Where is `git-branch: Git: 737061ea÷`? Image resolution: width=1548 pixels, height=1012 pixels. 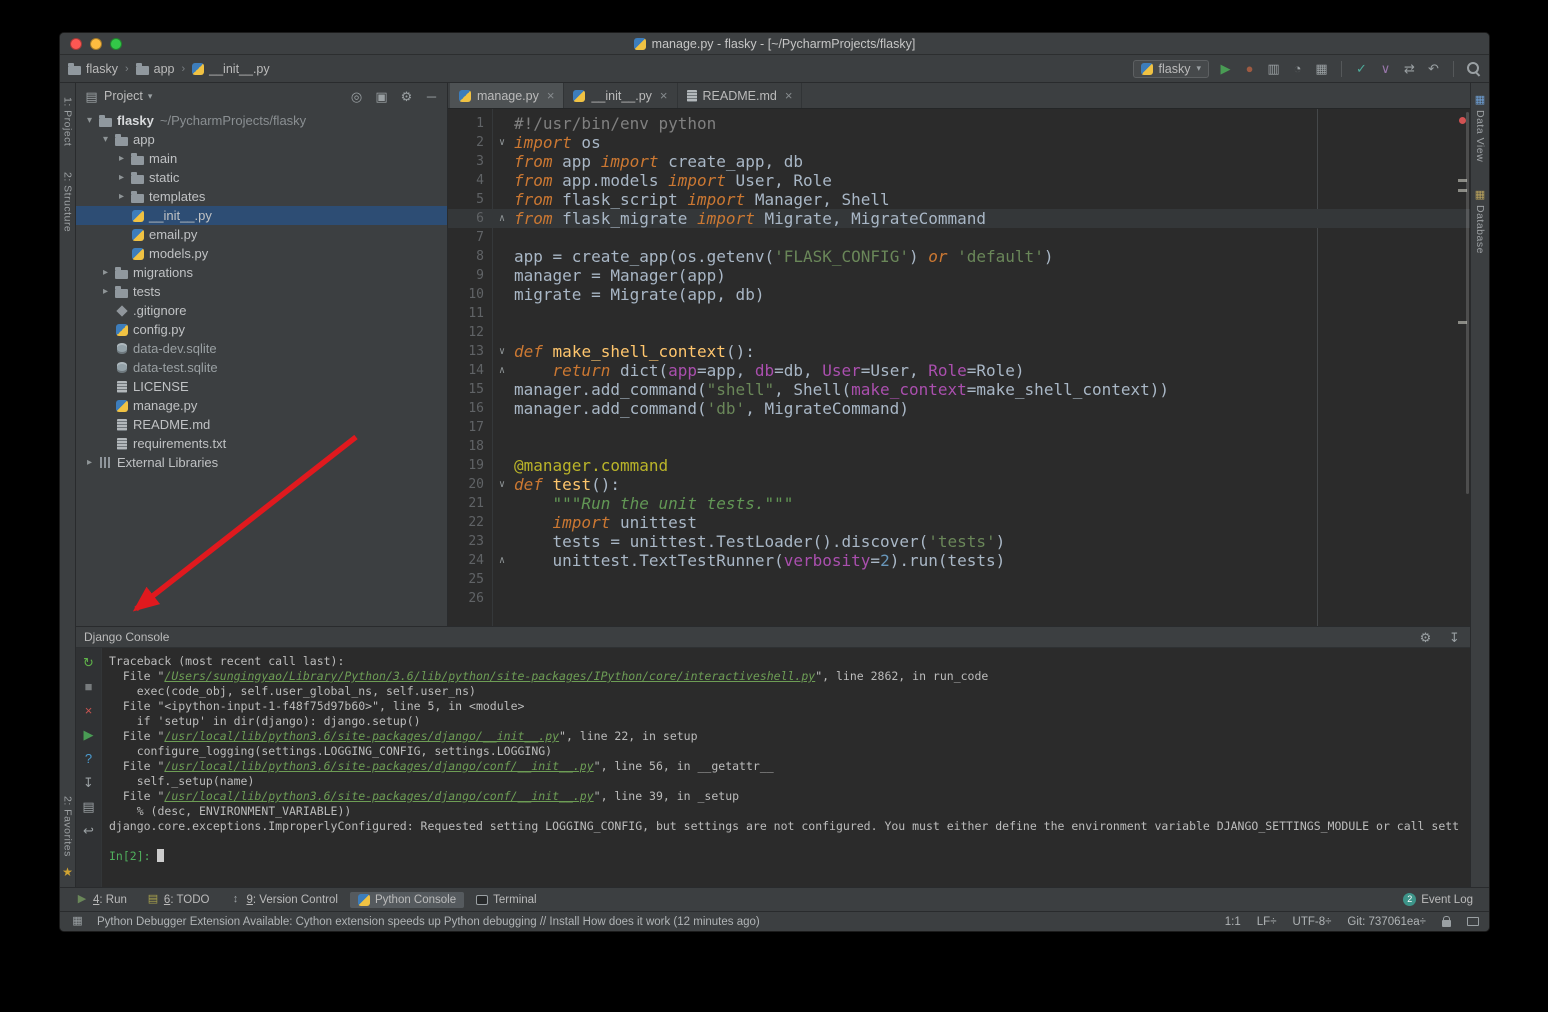 git-branch: Git: 737061ea÷ is located at coordinates (1386, 922).